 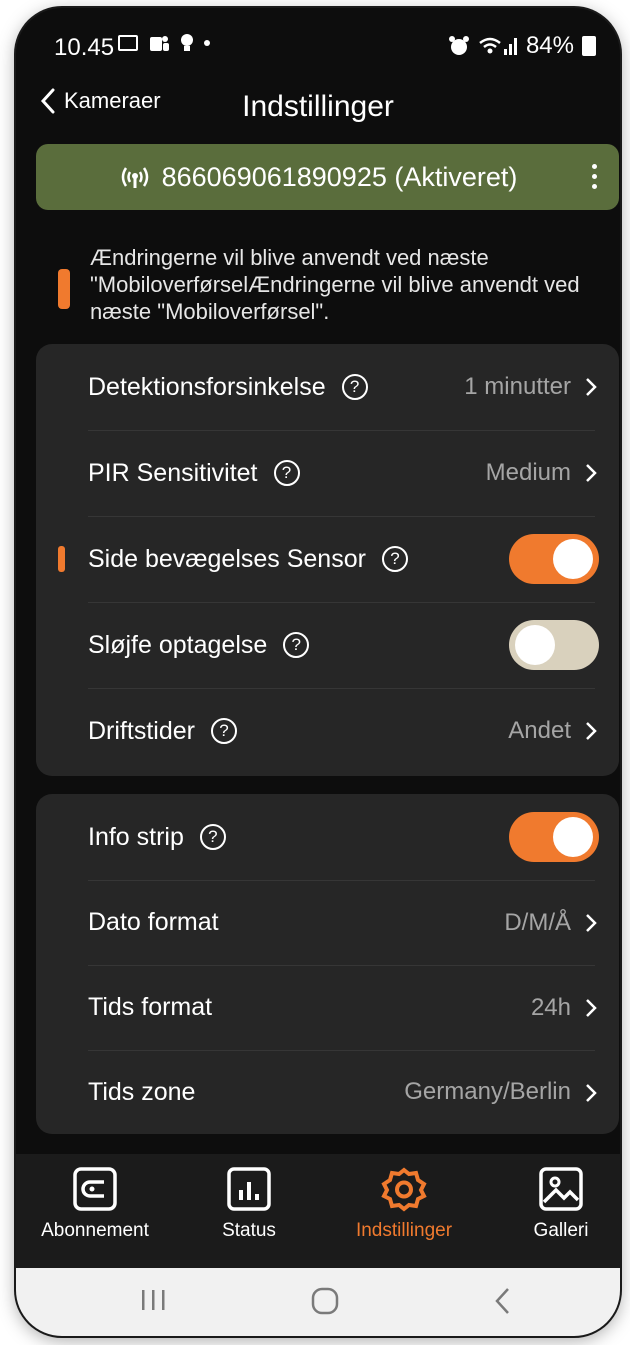 I want to click on info-strip-toggle, so click(x=554, y=837).